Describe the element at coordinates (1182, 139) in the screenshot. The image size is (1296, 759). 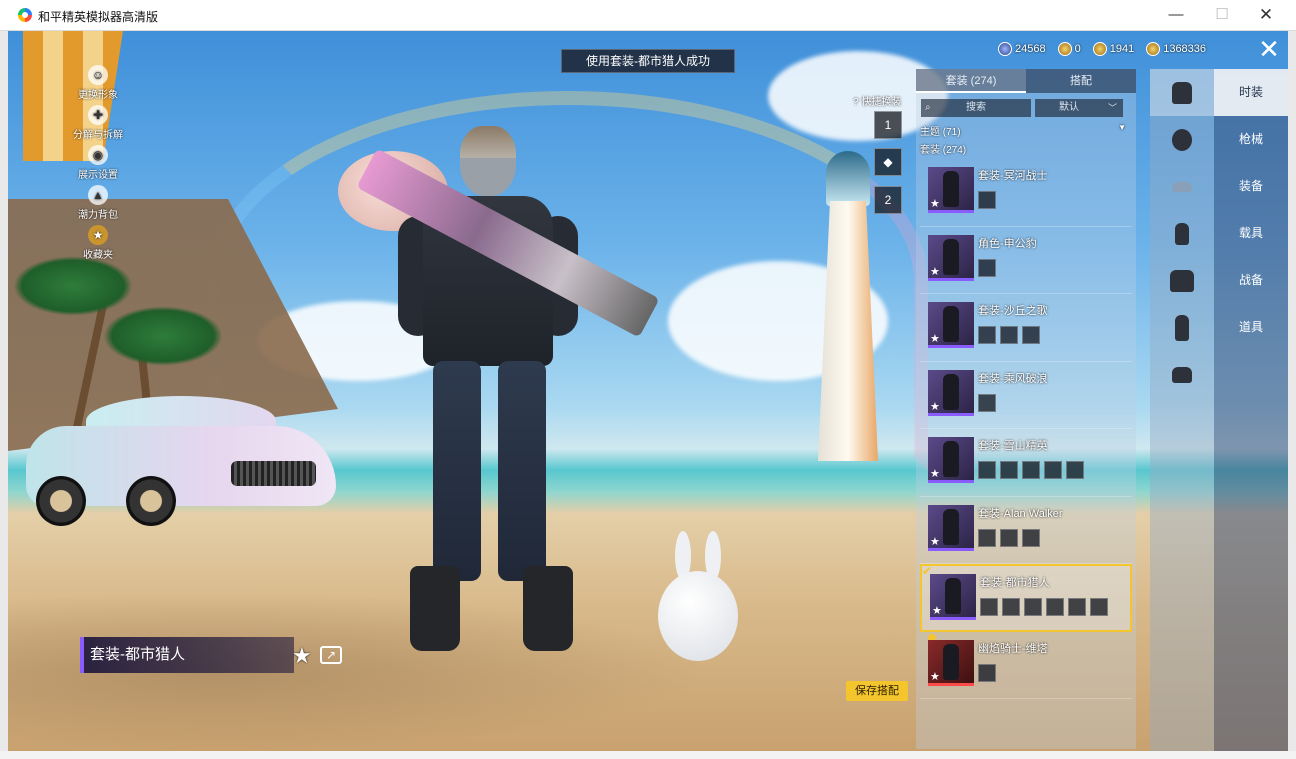
I see `rail-helmet` at that location.